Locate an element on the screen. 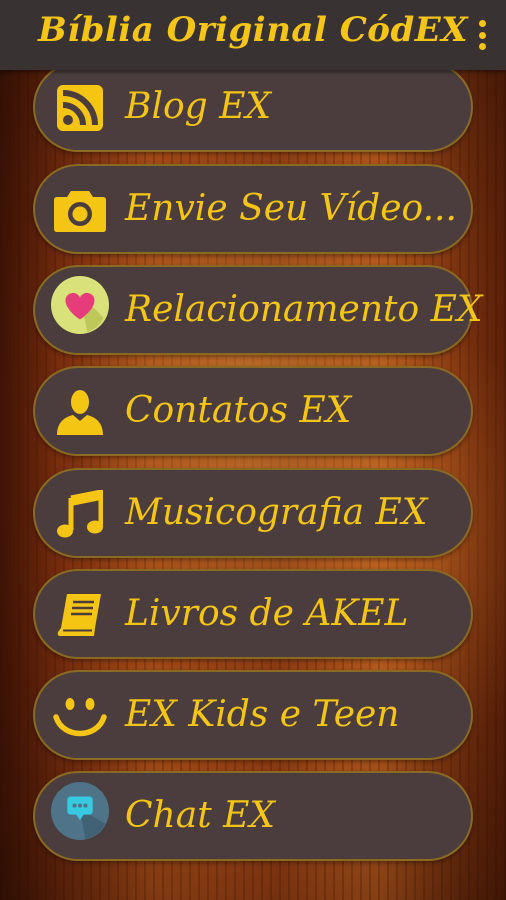  heart-icon is located at coordinates (80, 305).